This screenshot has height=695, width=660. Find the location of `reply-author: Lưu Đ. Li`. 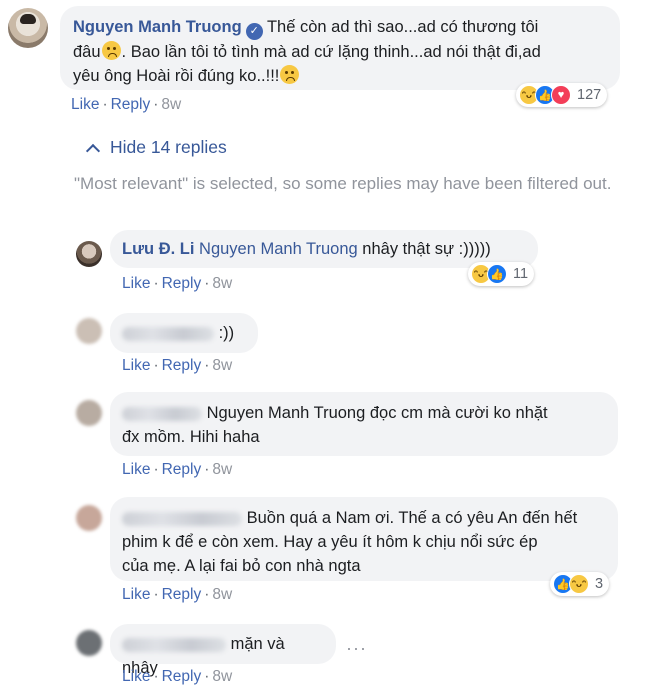

reply-author: Lưu Đ. Li is located at coordinates (158, 249).